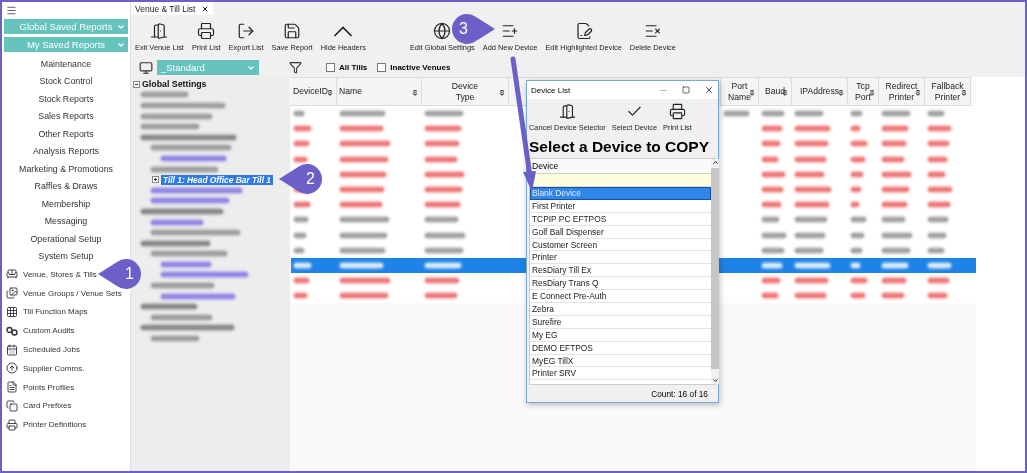 The height and width of the screenshot is (473, 1027). Describe the element at coordinates (619, 147) in the screenshot. I see `dialog-heading: Select a Device to COPY` at that location.